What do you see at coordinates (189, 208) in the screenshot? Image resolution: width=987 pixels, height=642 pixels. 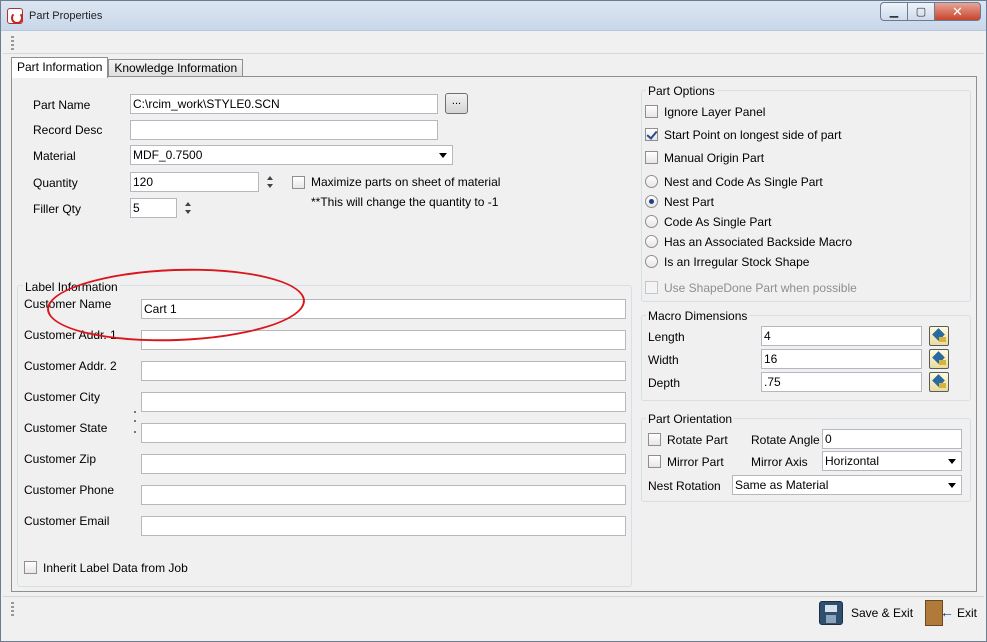 I see `filler-qty-stepper` at bounding box center [189, 208].